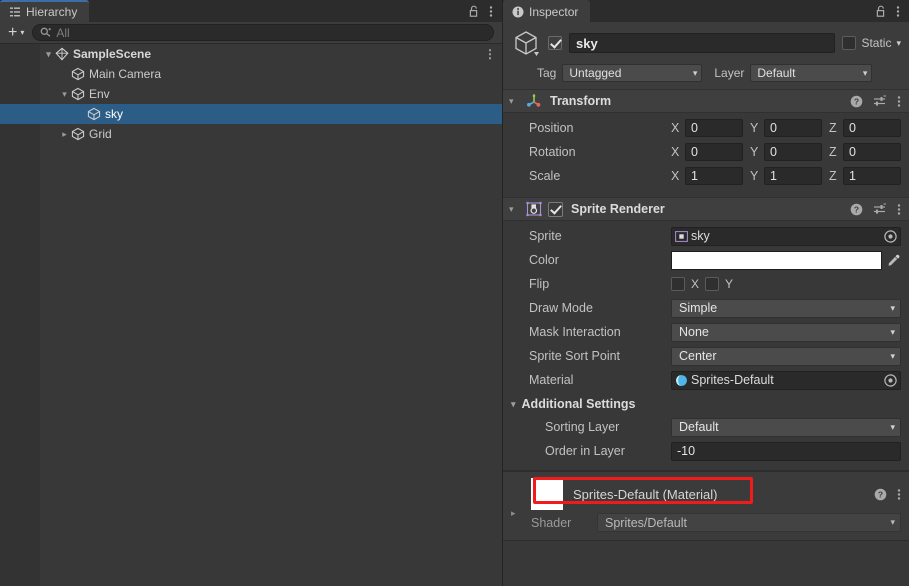 The image size is (909, 586). I want to click on sorting-layer-property-row: Sorting Layer Default ▾, so click(706, 427).